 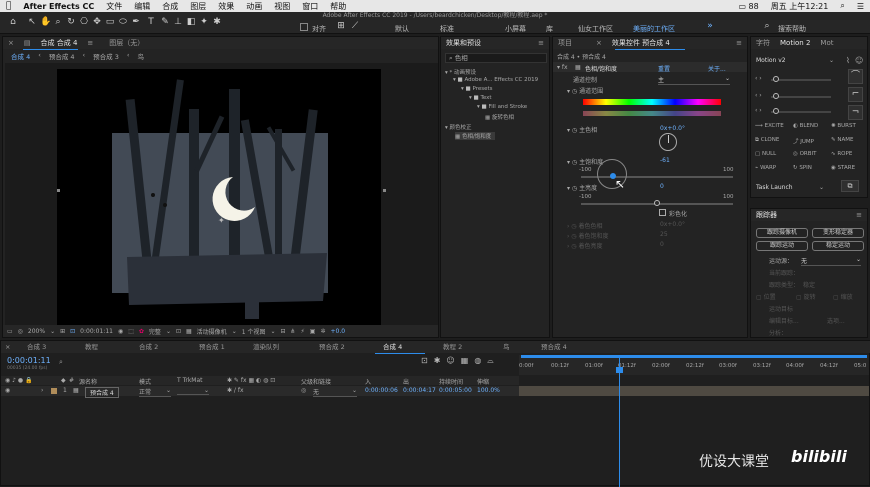 What do you see at coordinates (316, 381) in the screenshot?
I see `col-parent: 父级和链接` at bounding box center [316, 381].